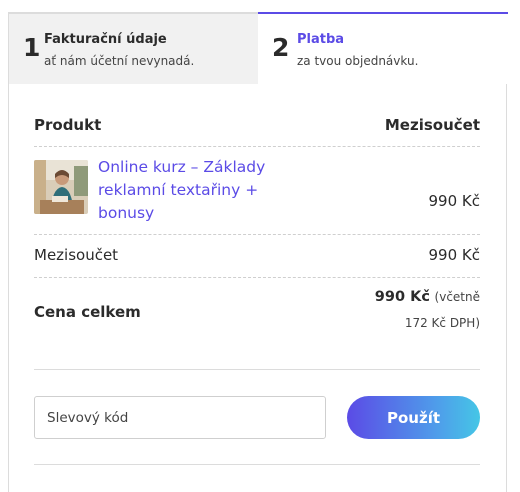 Image resolution: width=520 pixels, height=492 pixels. I want to click on total-label: Cena celkem, so click(87, 312).